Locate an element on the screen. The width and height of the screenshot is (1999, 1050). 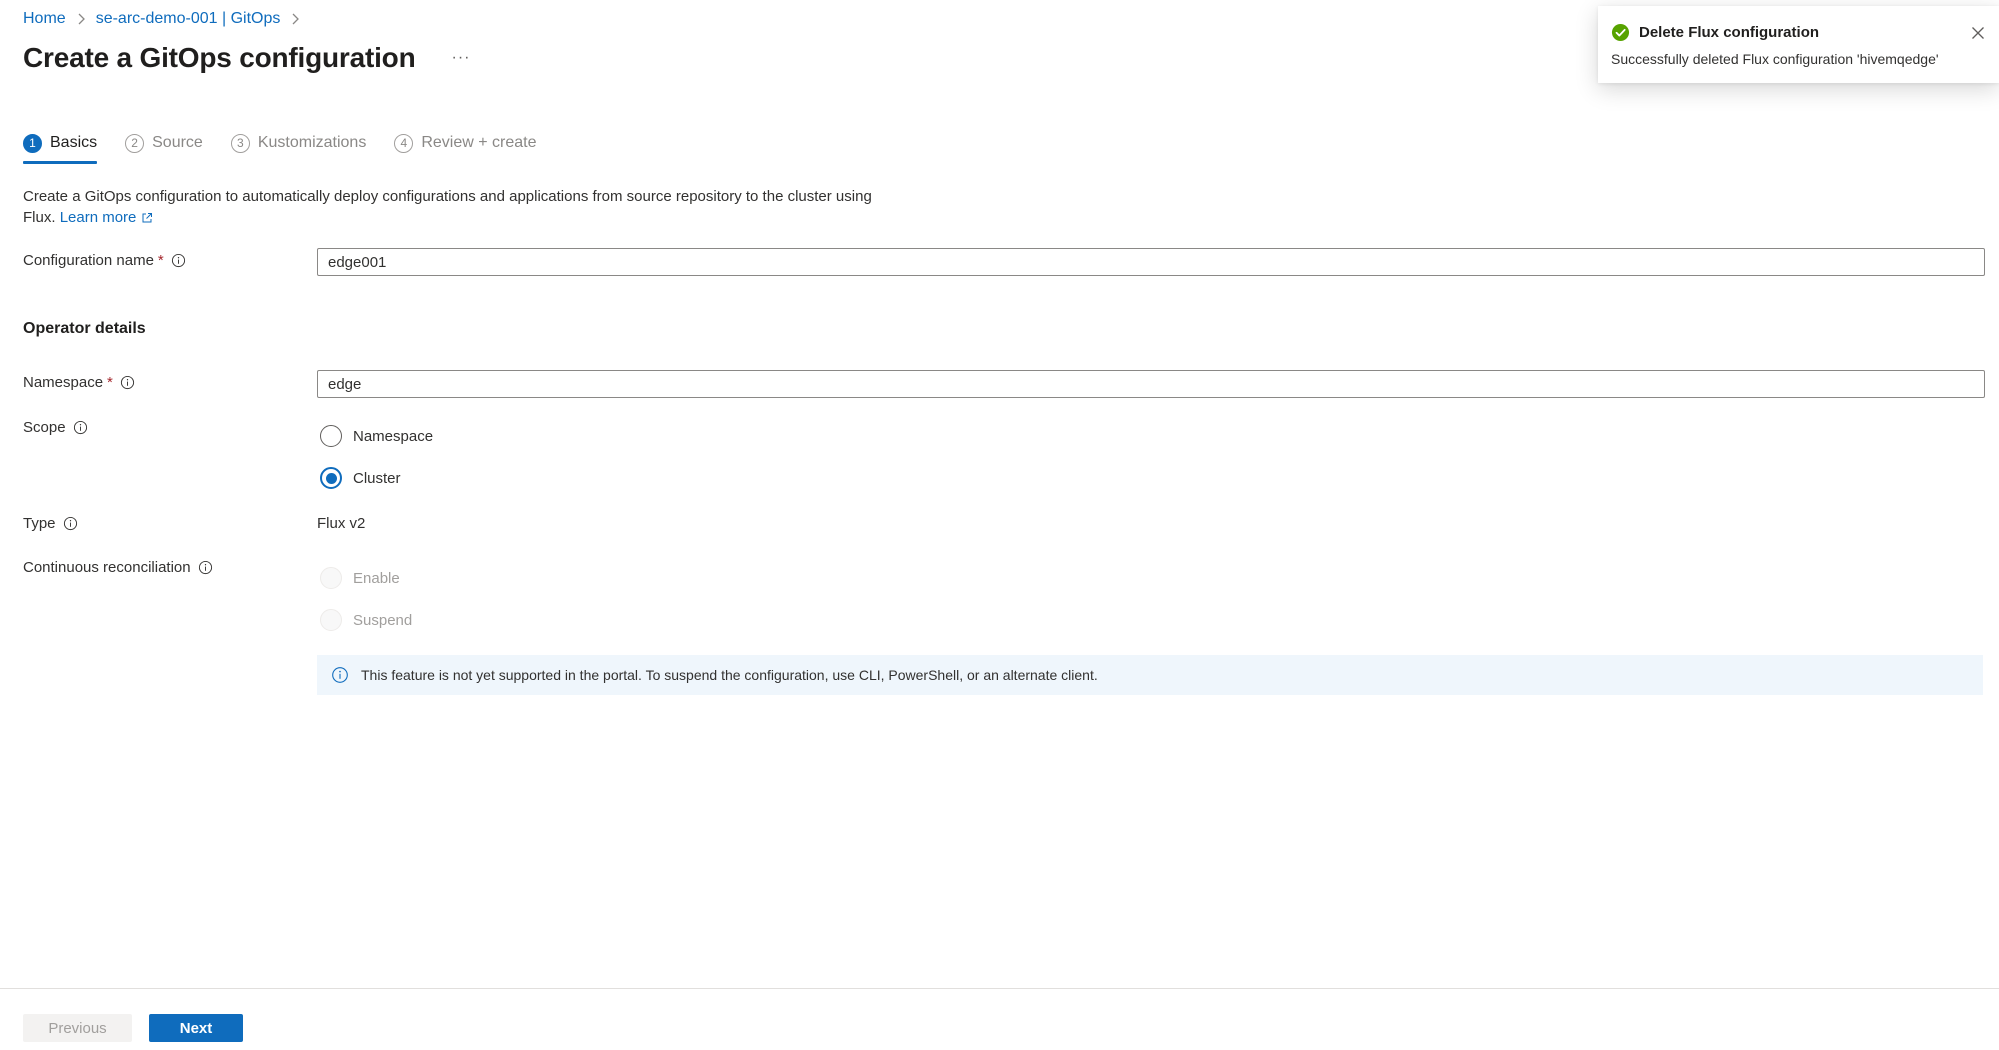
toast-title: Delete Flux configuration is located at coordinates (1729, 32).